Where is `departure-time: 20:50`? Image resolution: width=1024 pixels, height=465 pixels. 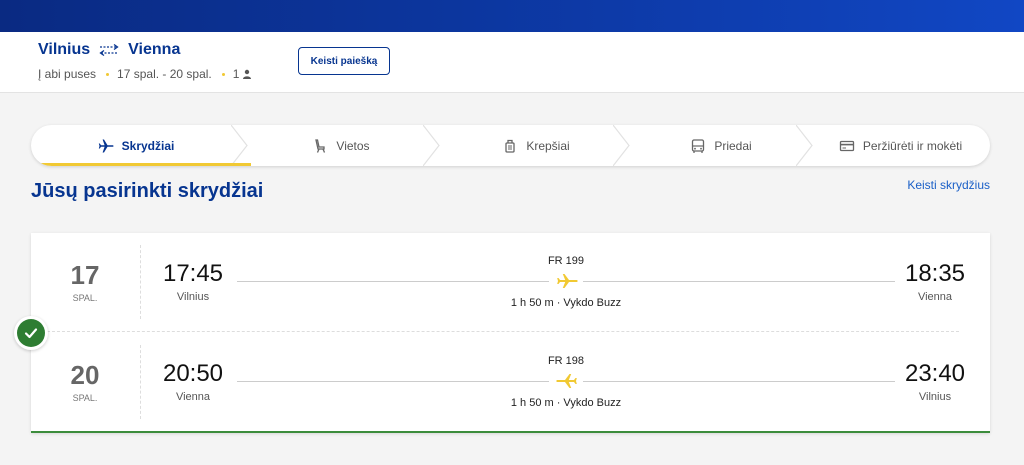 departure-time: 20:50 is located at coordinates (193, 373).